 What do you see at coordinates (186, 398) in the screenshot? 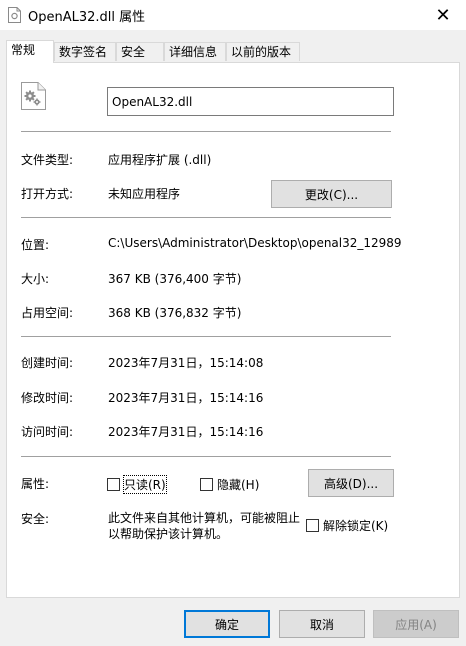
I see `modified-value: 2023年7月31日，15:14:16` at bounding box center [186, 398].